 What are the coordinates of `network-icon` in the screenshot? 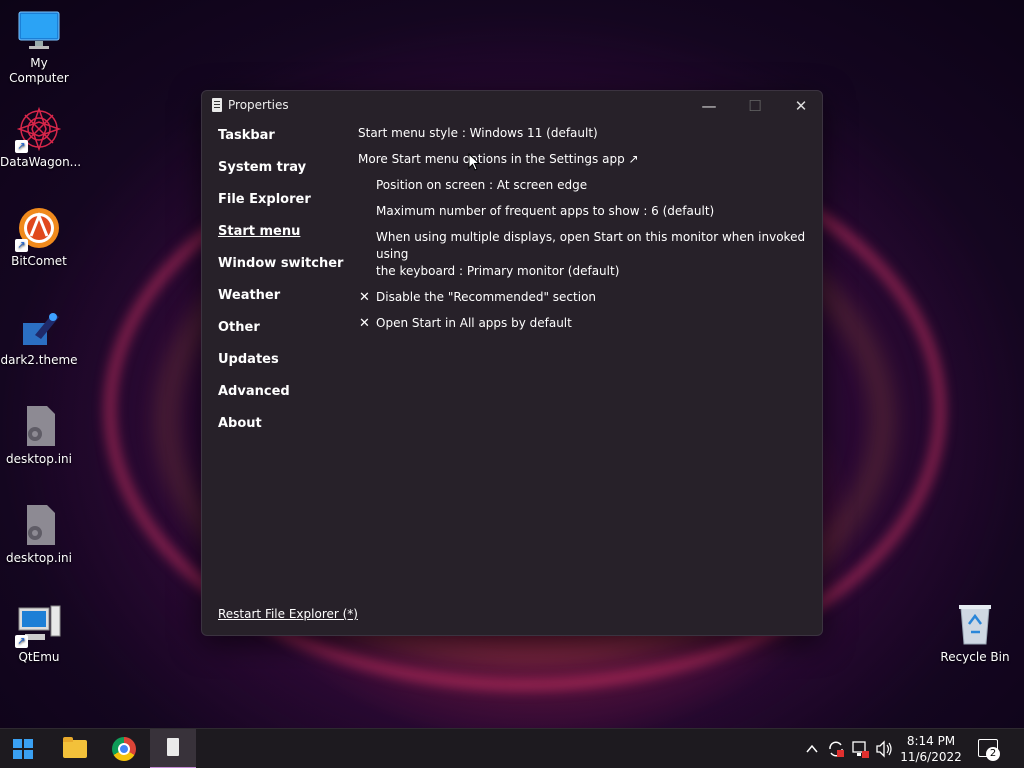 It's located at (860, 748).